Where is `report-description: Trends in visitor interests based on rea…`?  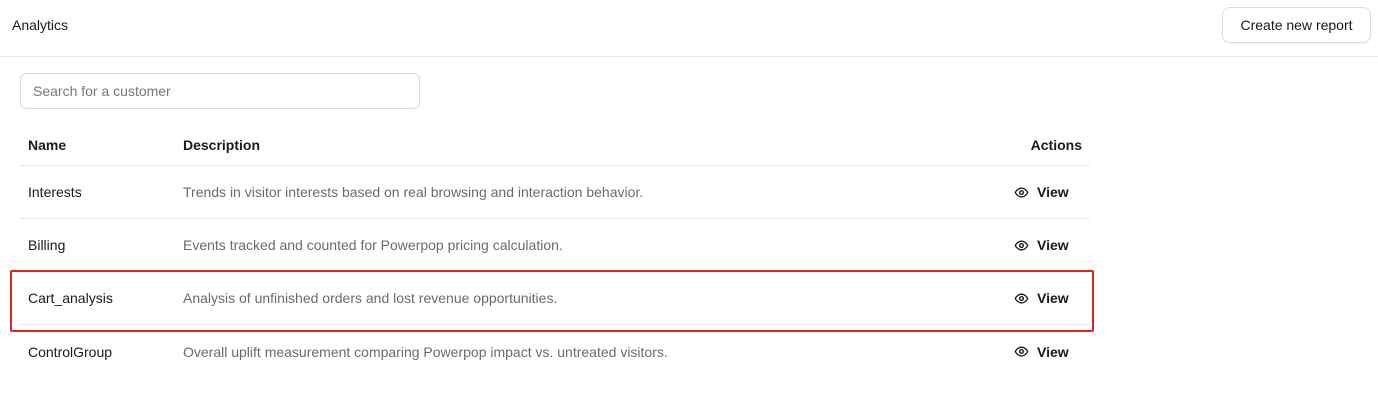 report-description: Trends in visitor interests based on rea… is located at coordinates (413, 192).